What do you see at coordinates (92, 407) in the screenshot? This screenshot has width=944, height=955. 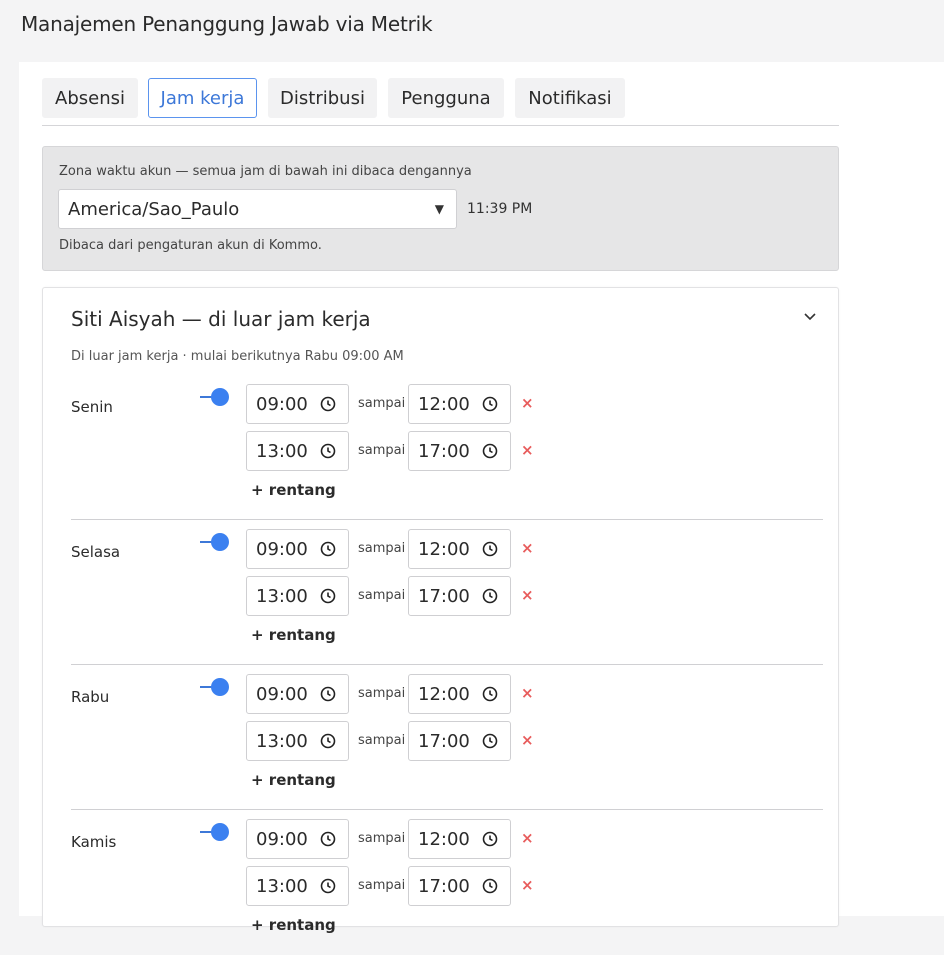 I see `day-label: Senin` at bounding box center [92, 407].